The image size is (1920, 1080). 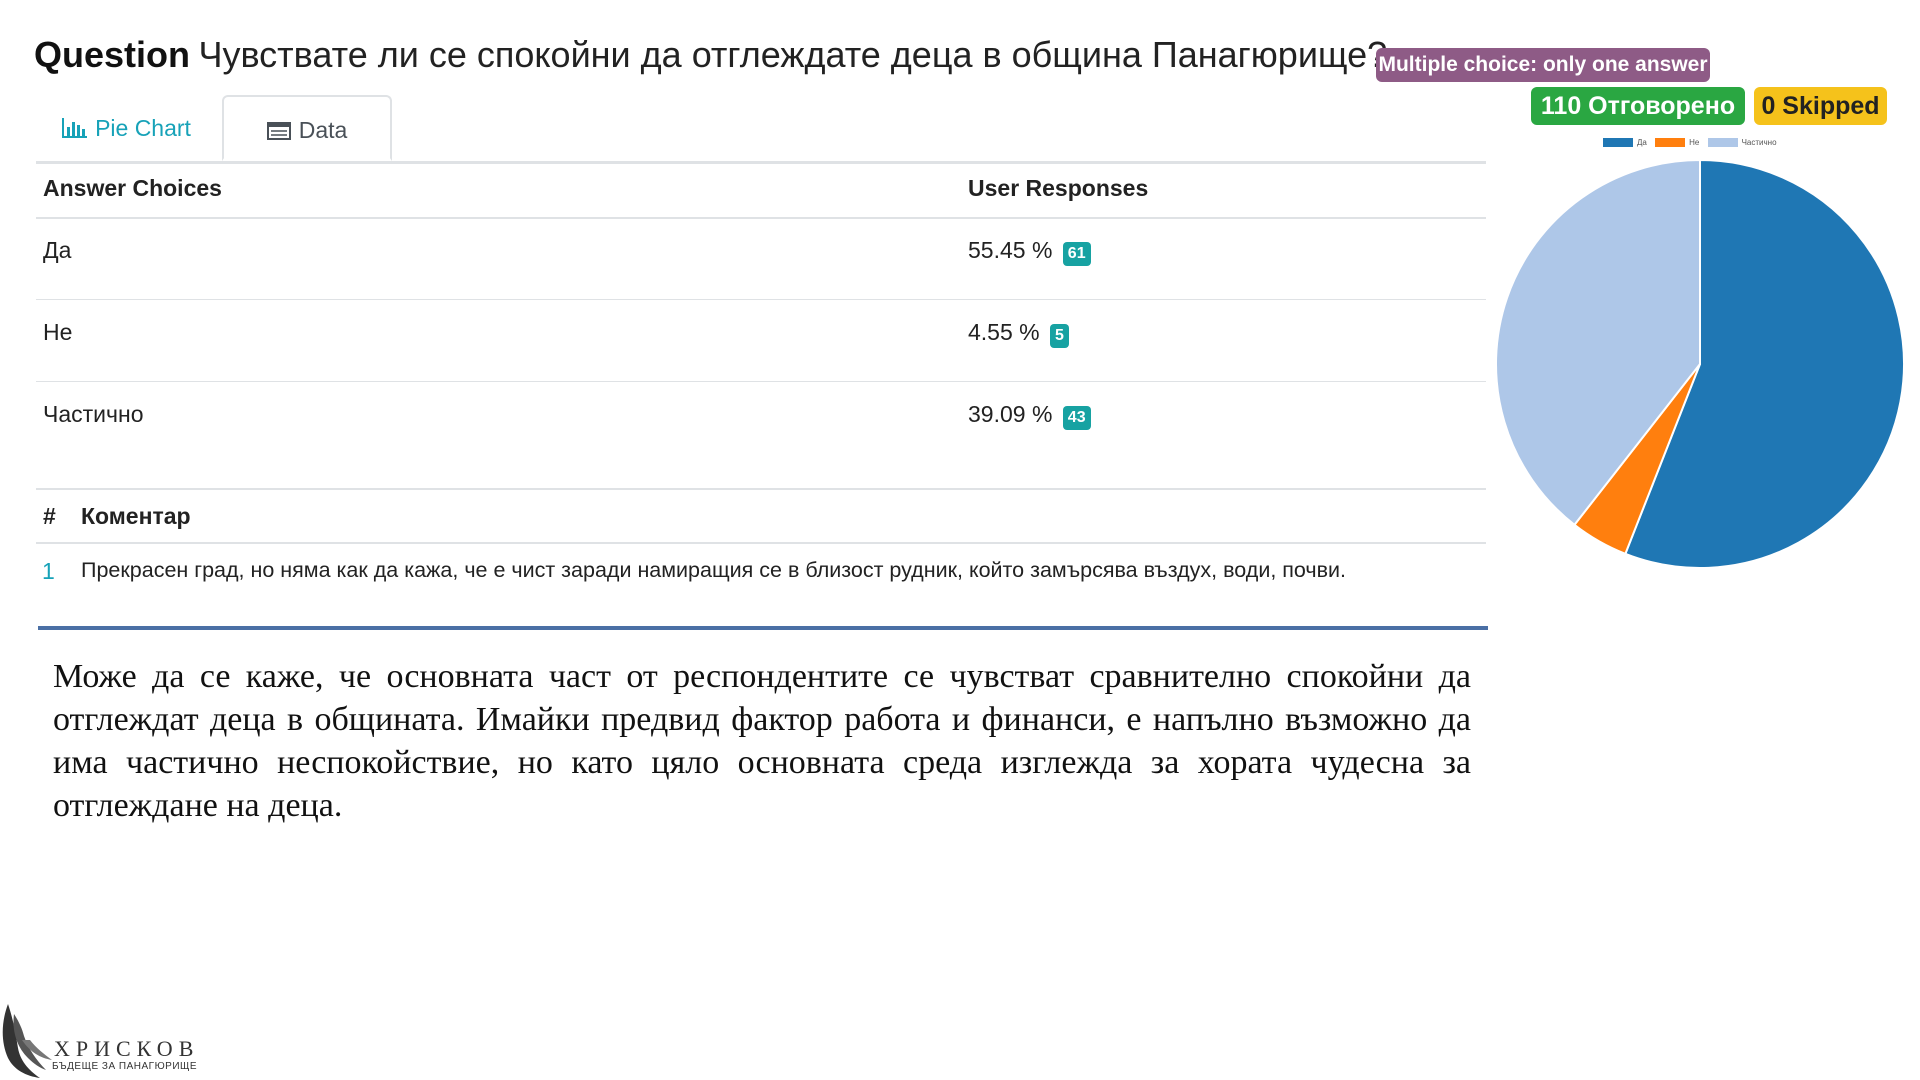 I want to click on legend-label: Не, so click(x=1694, y=142).